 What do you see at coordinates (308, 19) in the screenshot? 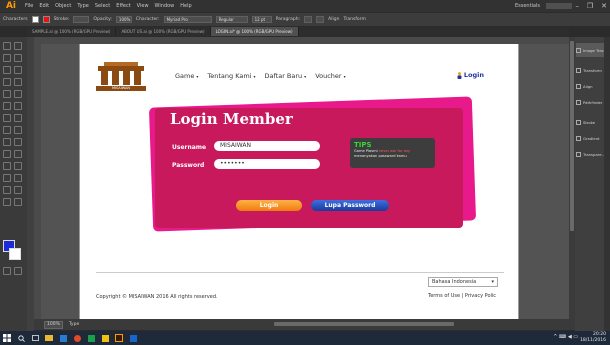
I see `align-left-button` at bounding box center [308, 19].